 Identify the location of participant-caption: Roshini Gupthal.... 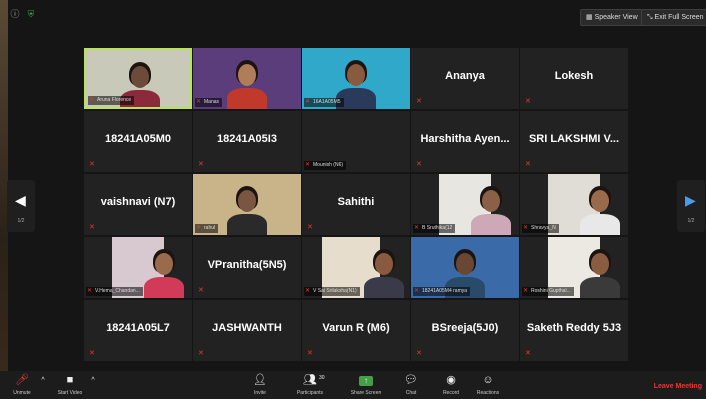
(548, 291).